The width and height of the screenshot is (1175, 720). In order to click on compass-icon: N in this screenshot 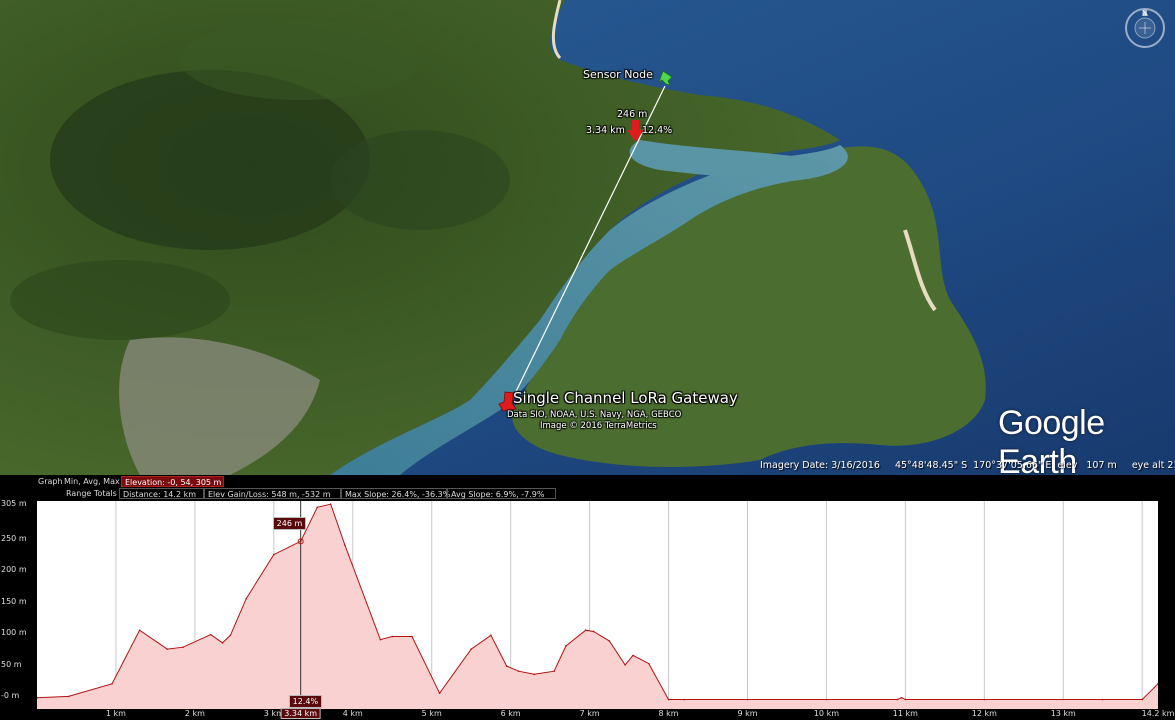, I will do `click(1145, 28)`.